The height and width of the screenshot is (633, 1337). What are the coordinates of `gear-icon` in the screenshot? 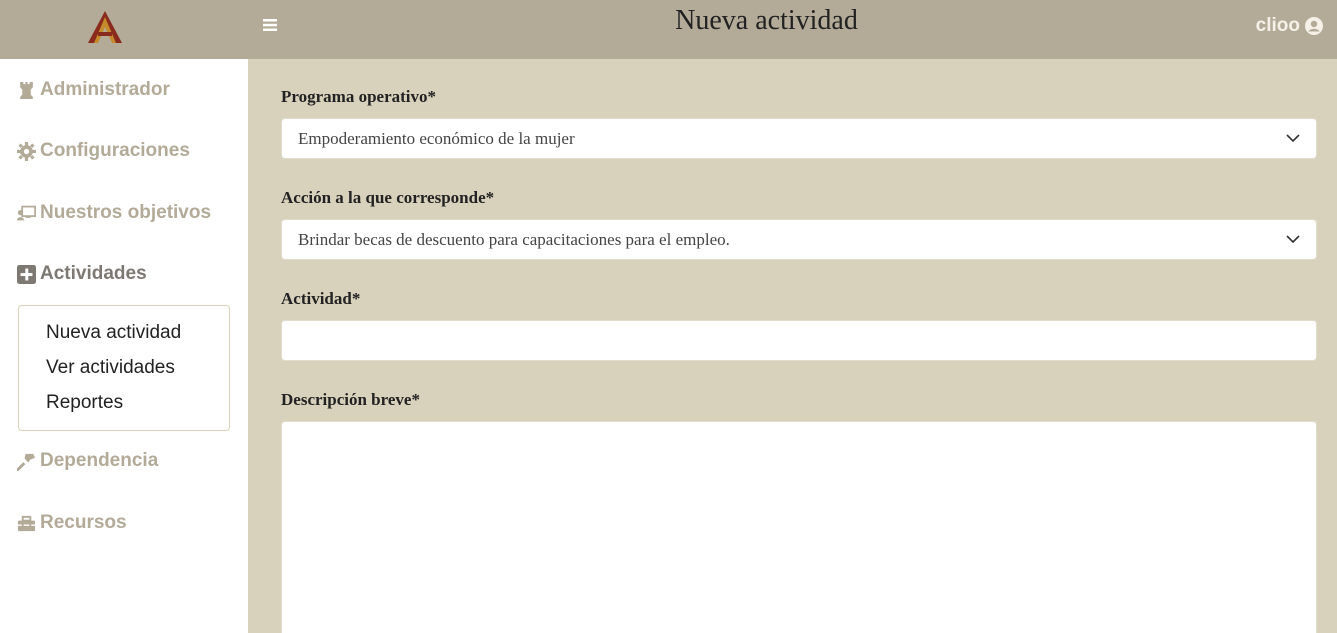 It's located at (26, 151).